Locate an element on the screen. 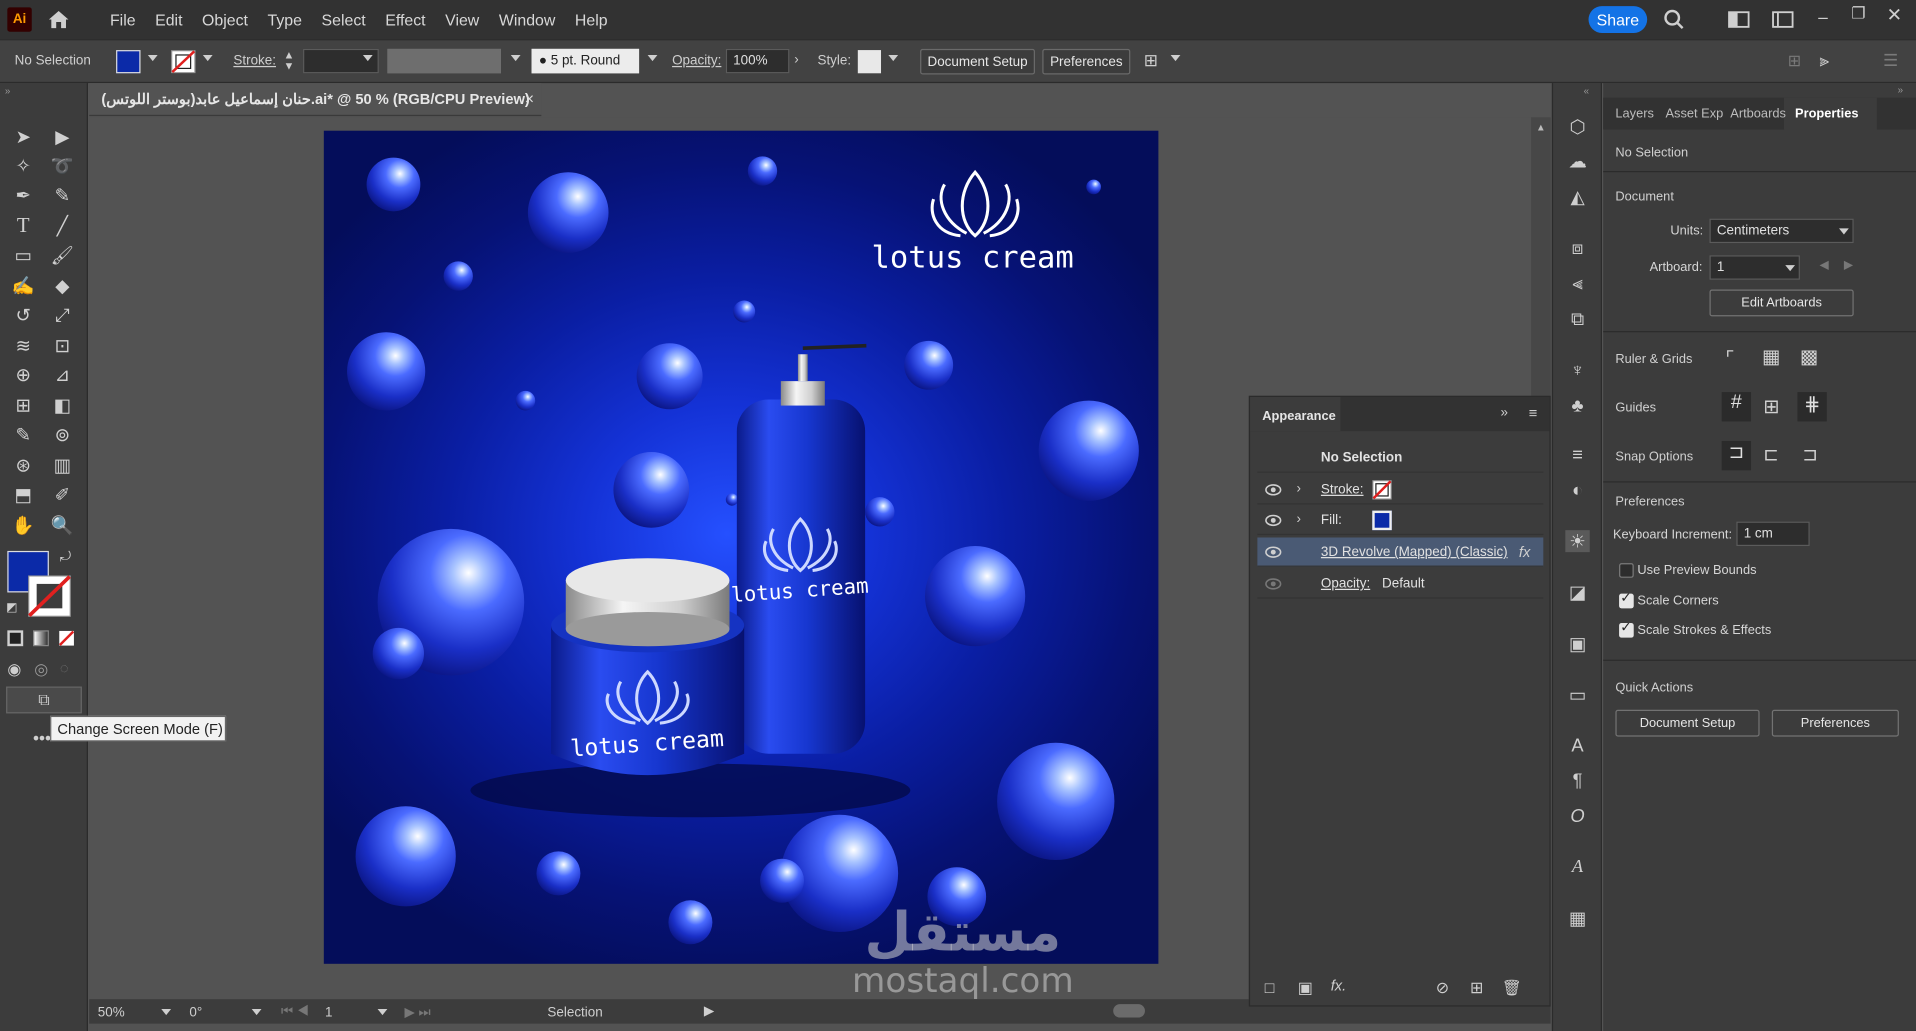 Image resolution: width=1916 pixels, height=1031 pixels. collapse-appearance-icon: » is located at coordinates (1504, 413).